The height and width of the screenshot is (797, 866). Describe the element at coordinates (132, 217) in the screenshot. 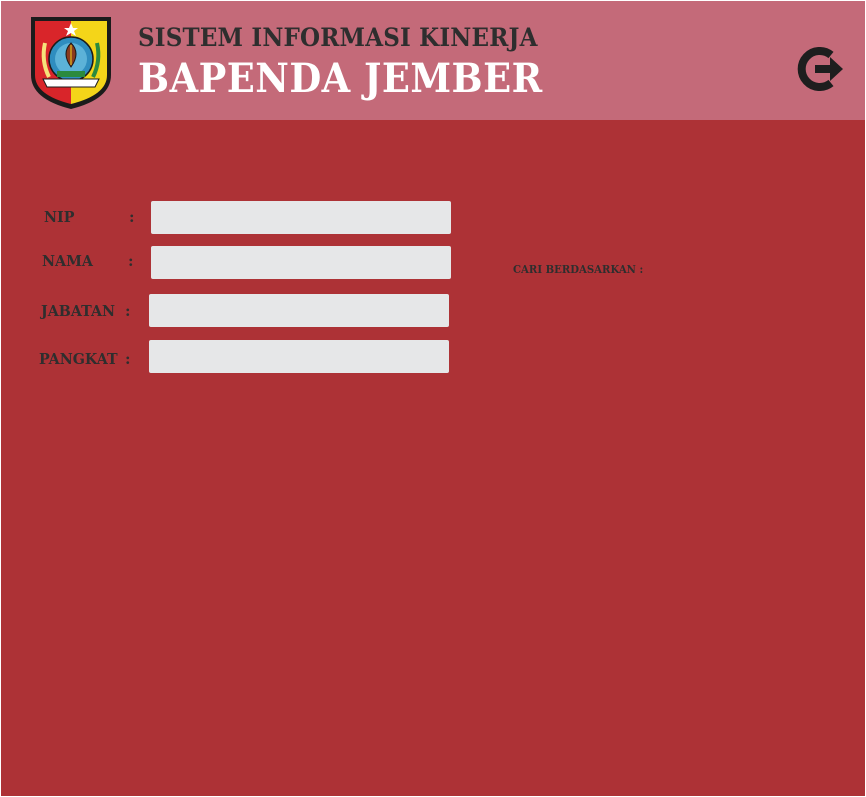

I see `nip-colon: :` at that location.